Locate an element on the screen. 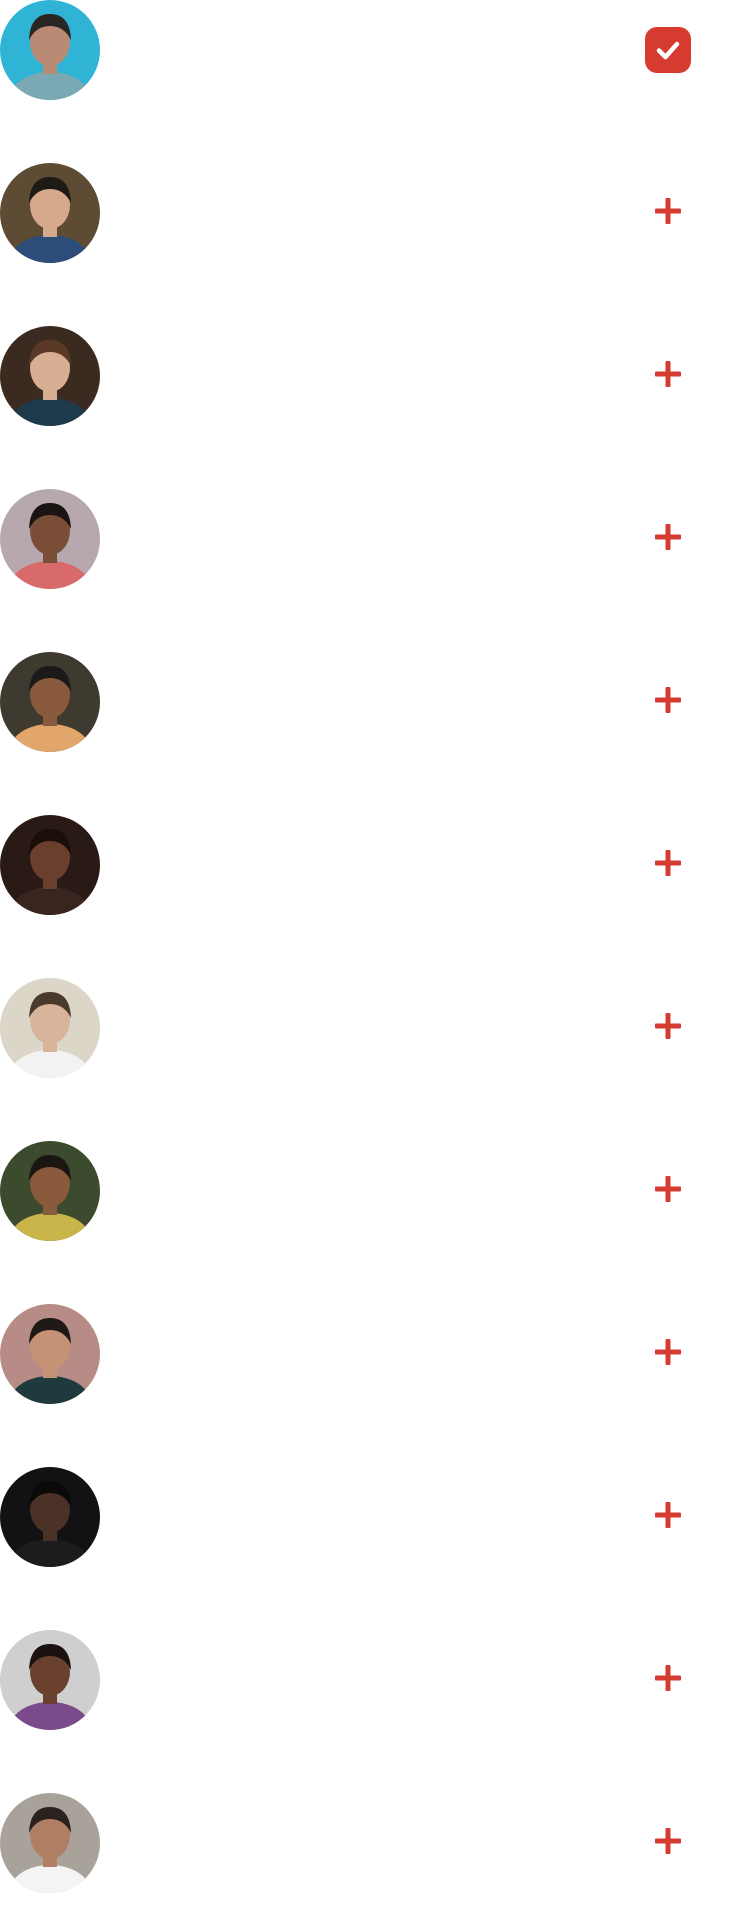  avatar-woman-long-hair is located at coordinates (50, 376).